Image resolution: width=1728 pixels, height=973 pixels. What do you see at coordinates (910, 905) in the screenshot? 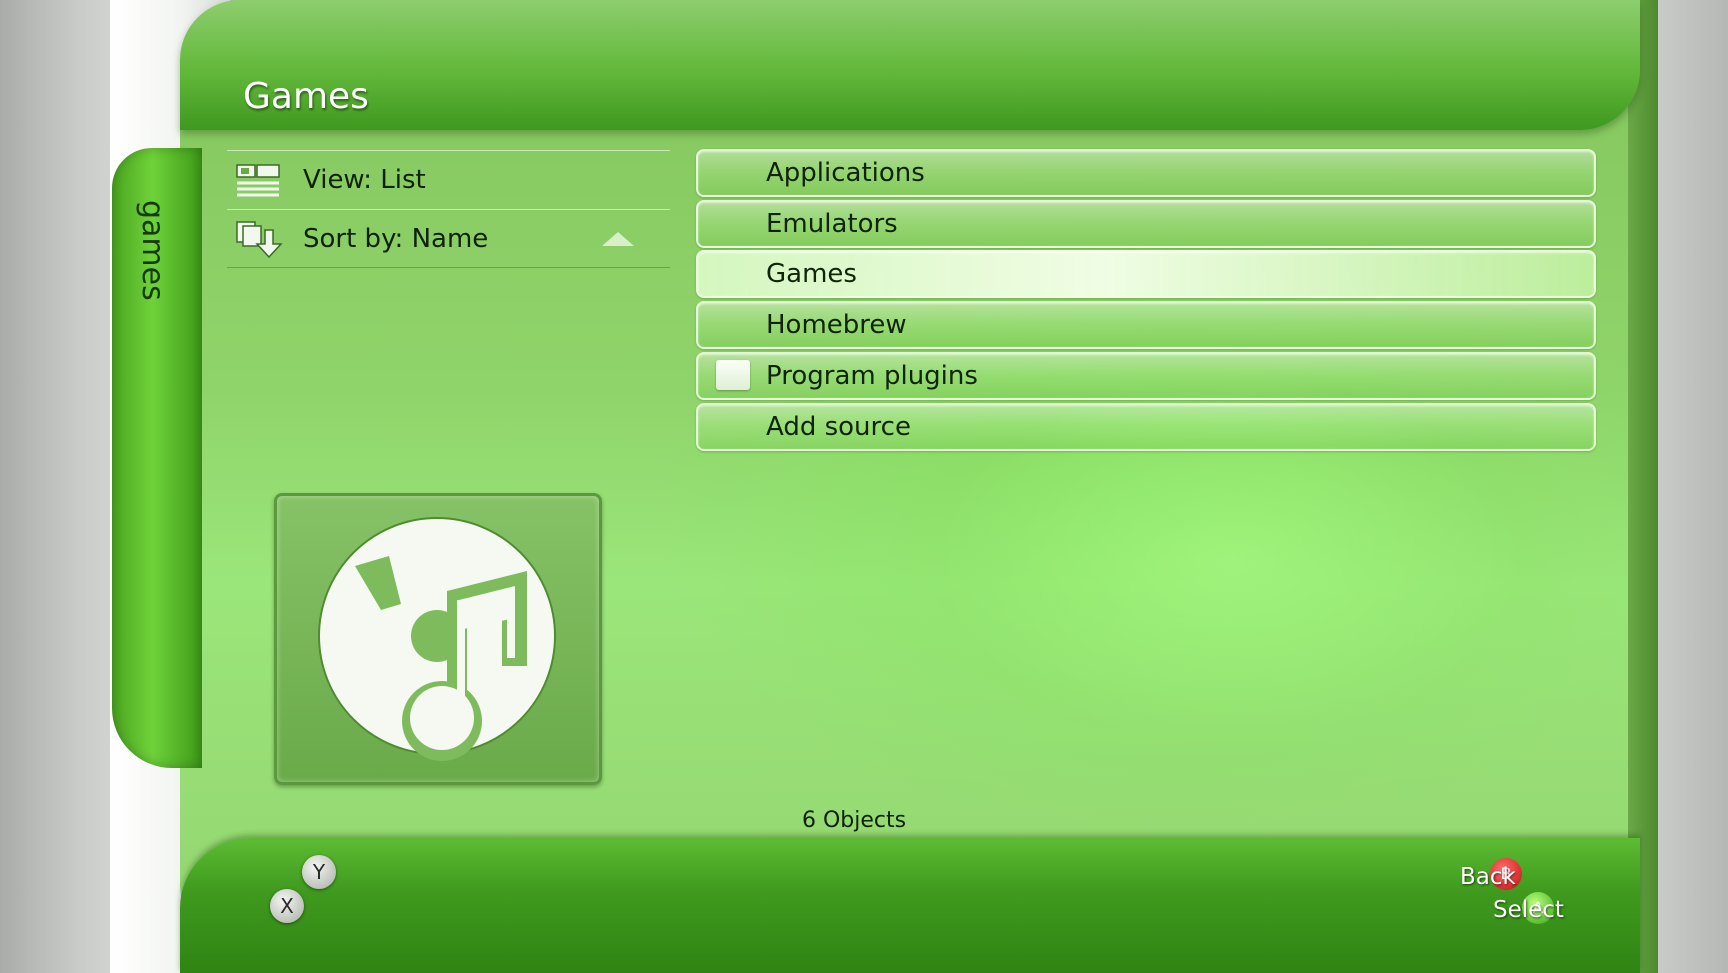
I see `footer-bar` at bounding box center [910, 905].